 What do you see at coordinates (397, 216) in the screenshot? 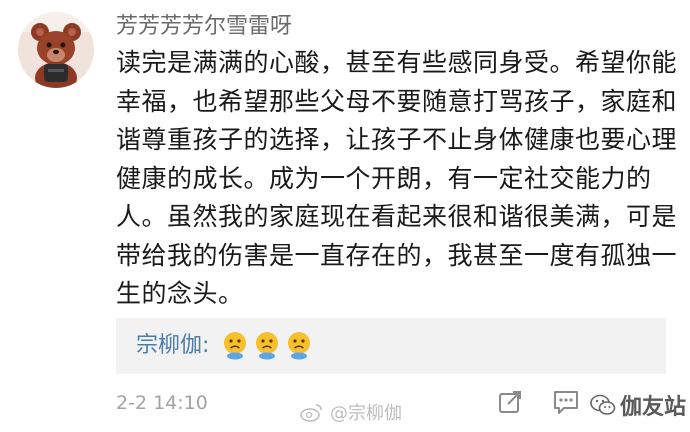
I see `comment-line: 人。虽然我的家庭现在看起来很和谐很美满，可是` at bounding box center [397, 216].